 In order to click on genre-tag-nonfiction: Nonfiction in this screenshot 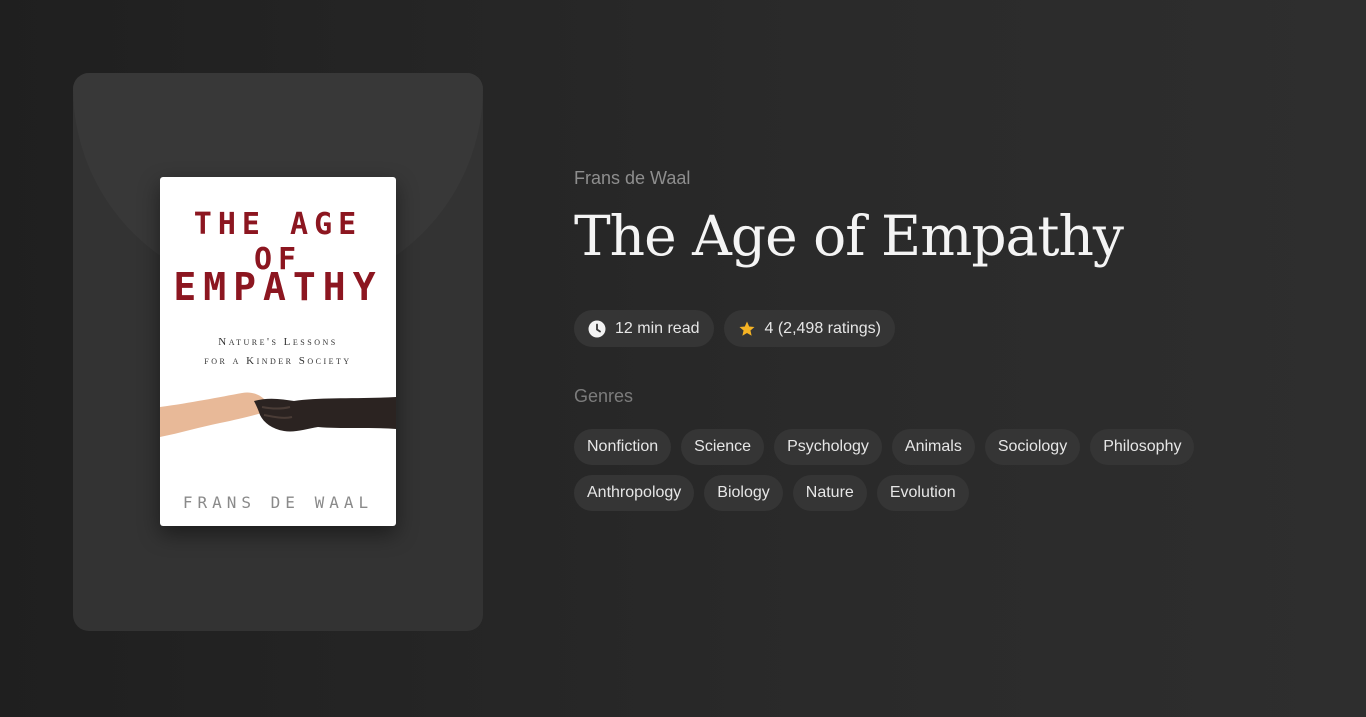, I will do `click(623, 447)`.